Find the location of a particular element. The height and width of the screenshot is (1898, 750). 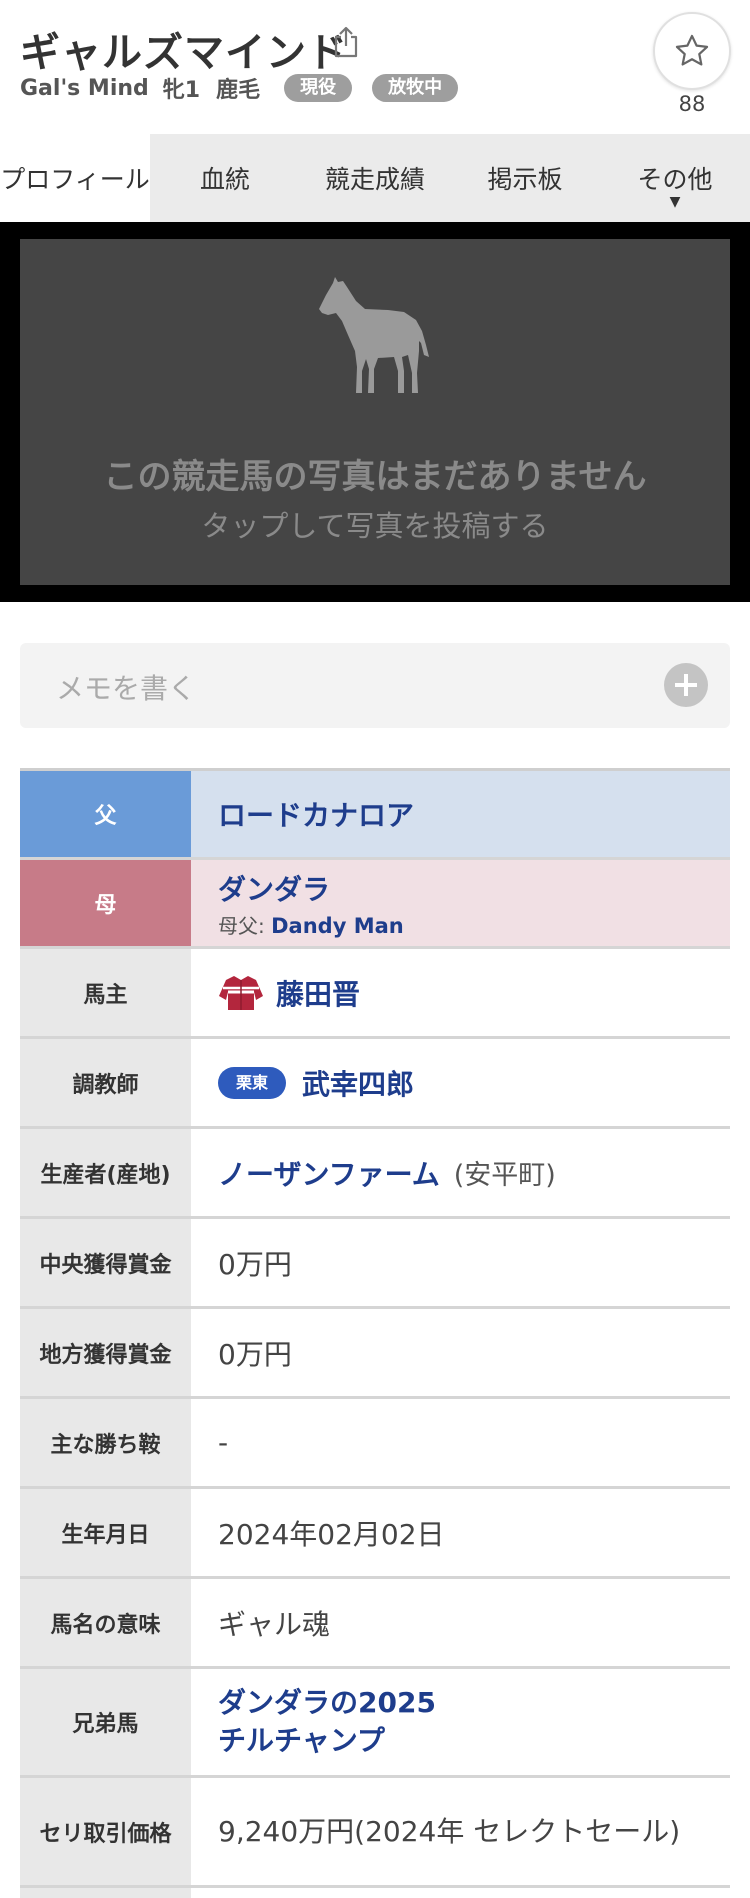

tab-bulletin-board: 掲示板 is located at coordinates (525, 178).